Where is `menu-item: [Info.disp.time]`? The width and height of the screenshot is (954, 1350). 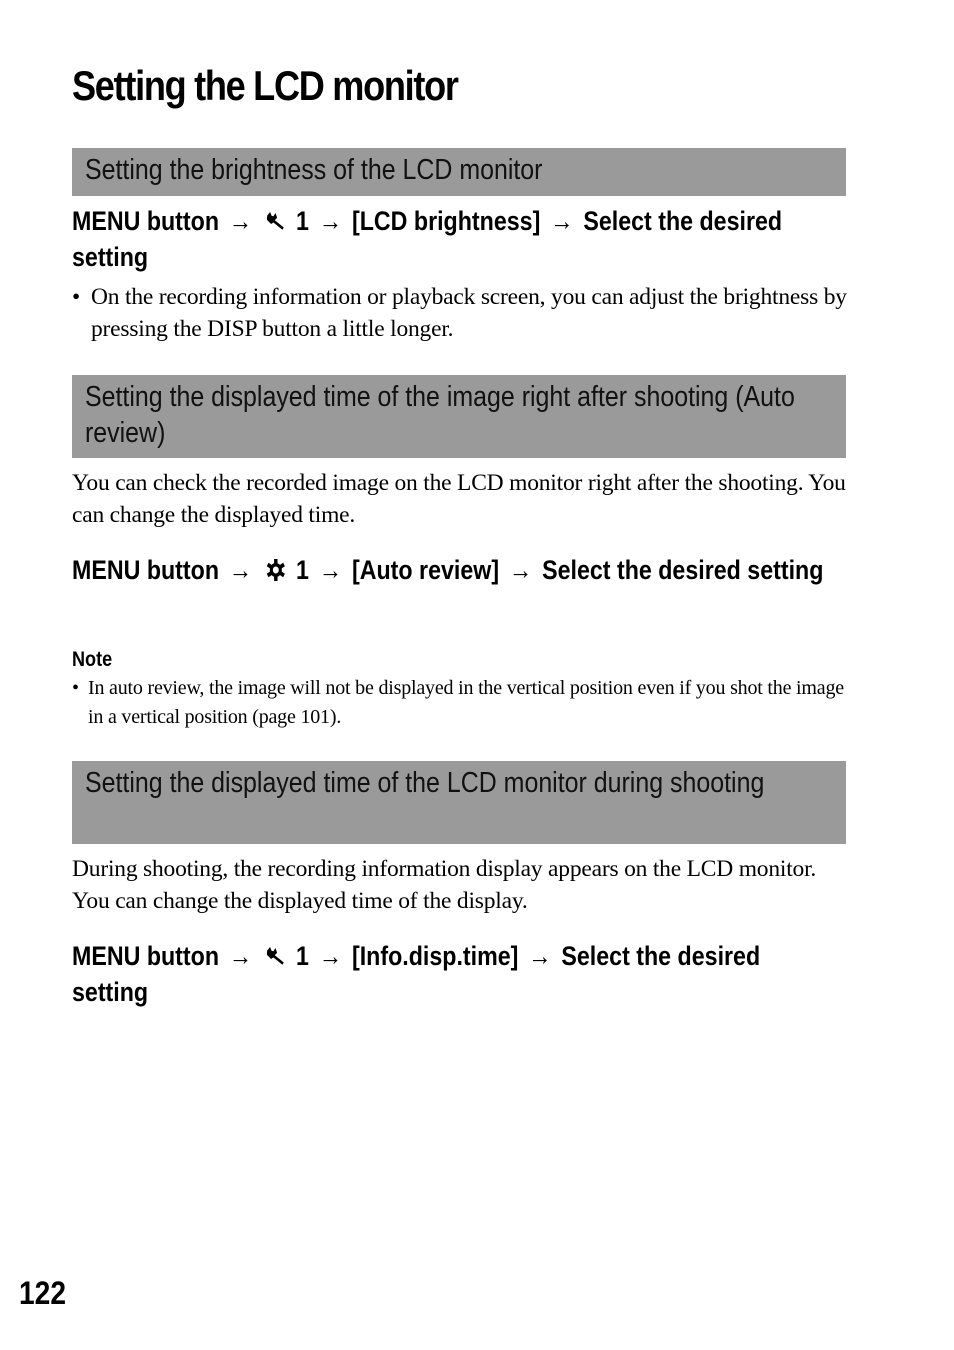
menu-item: [Info.disp.time] is located at coordinates (435, 956).